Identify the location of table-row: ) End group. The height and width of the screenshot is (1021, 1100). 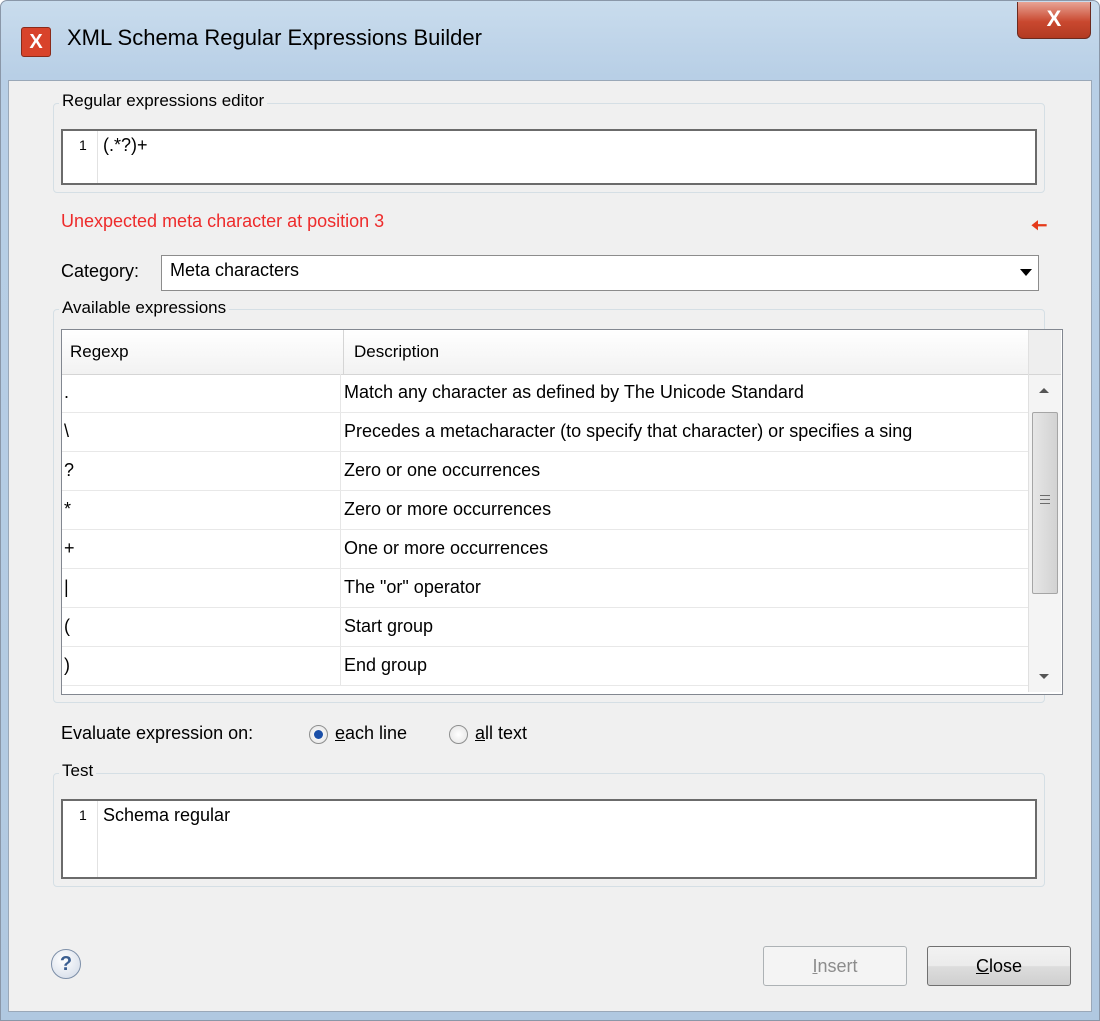
(545, 666).